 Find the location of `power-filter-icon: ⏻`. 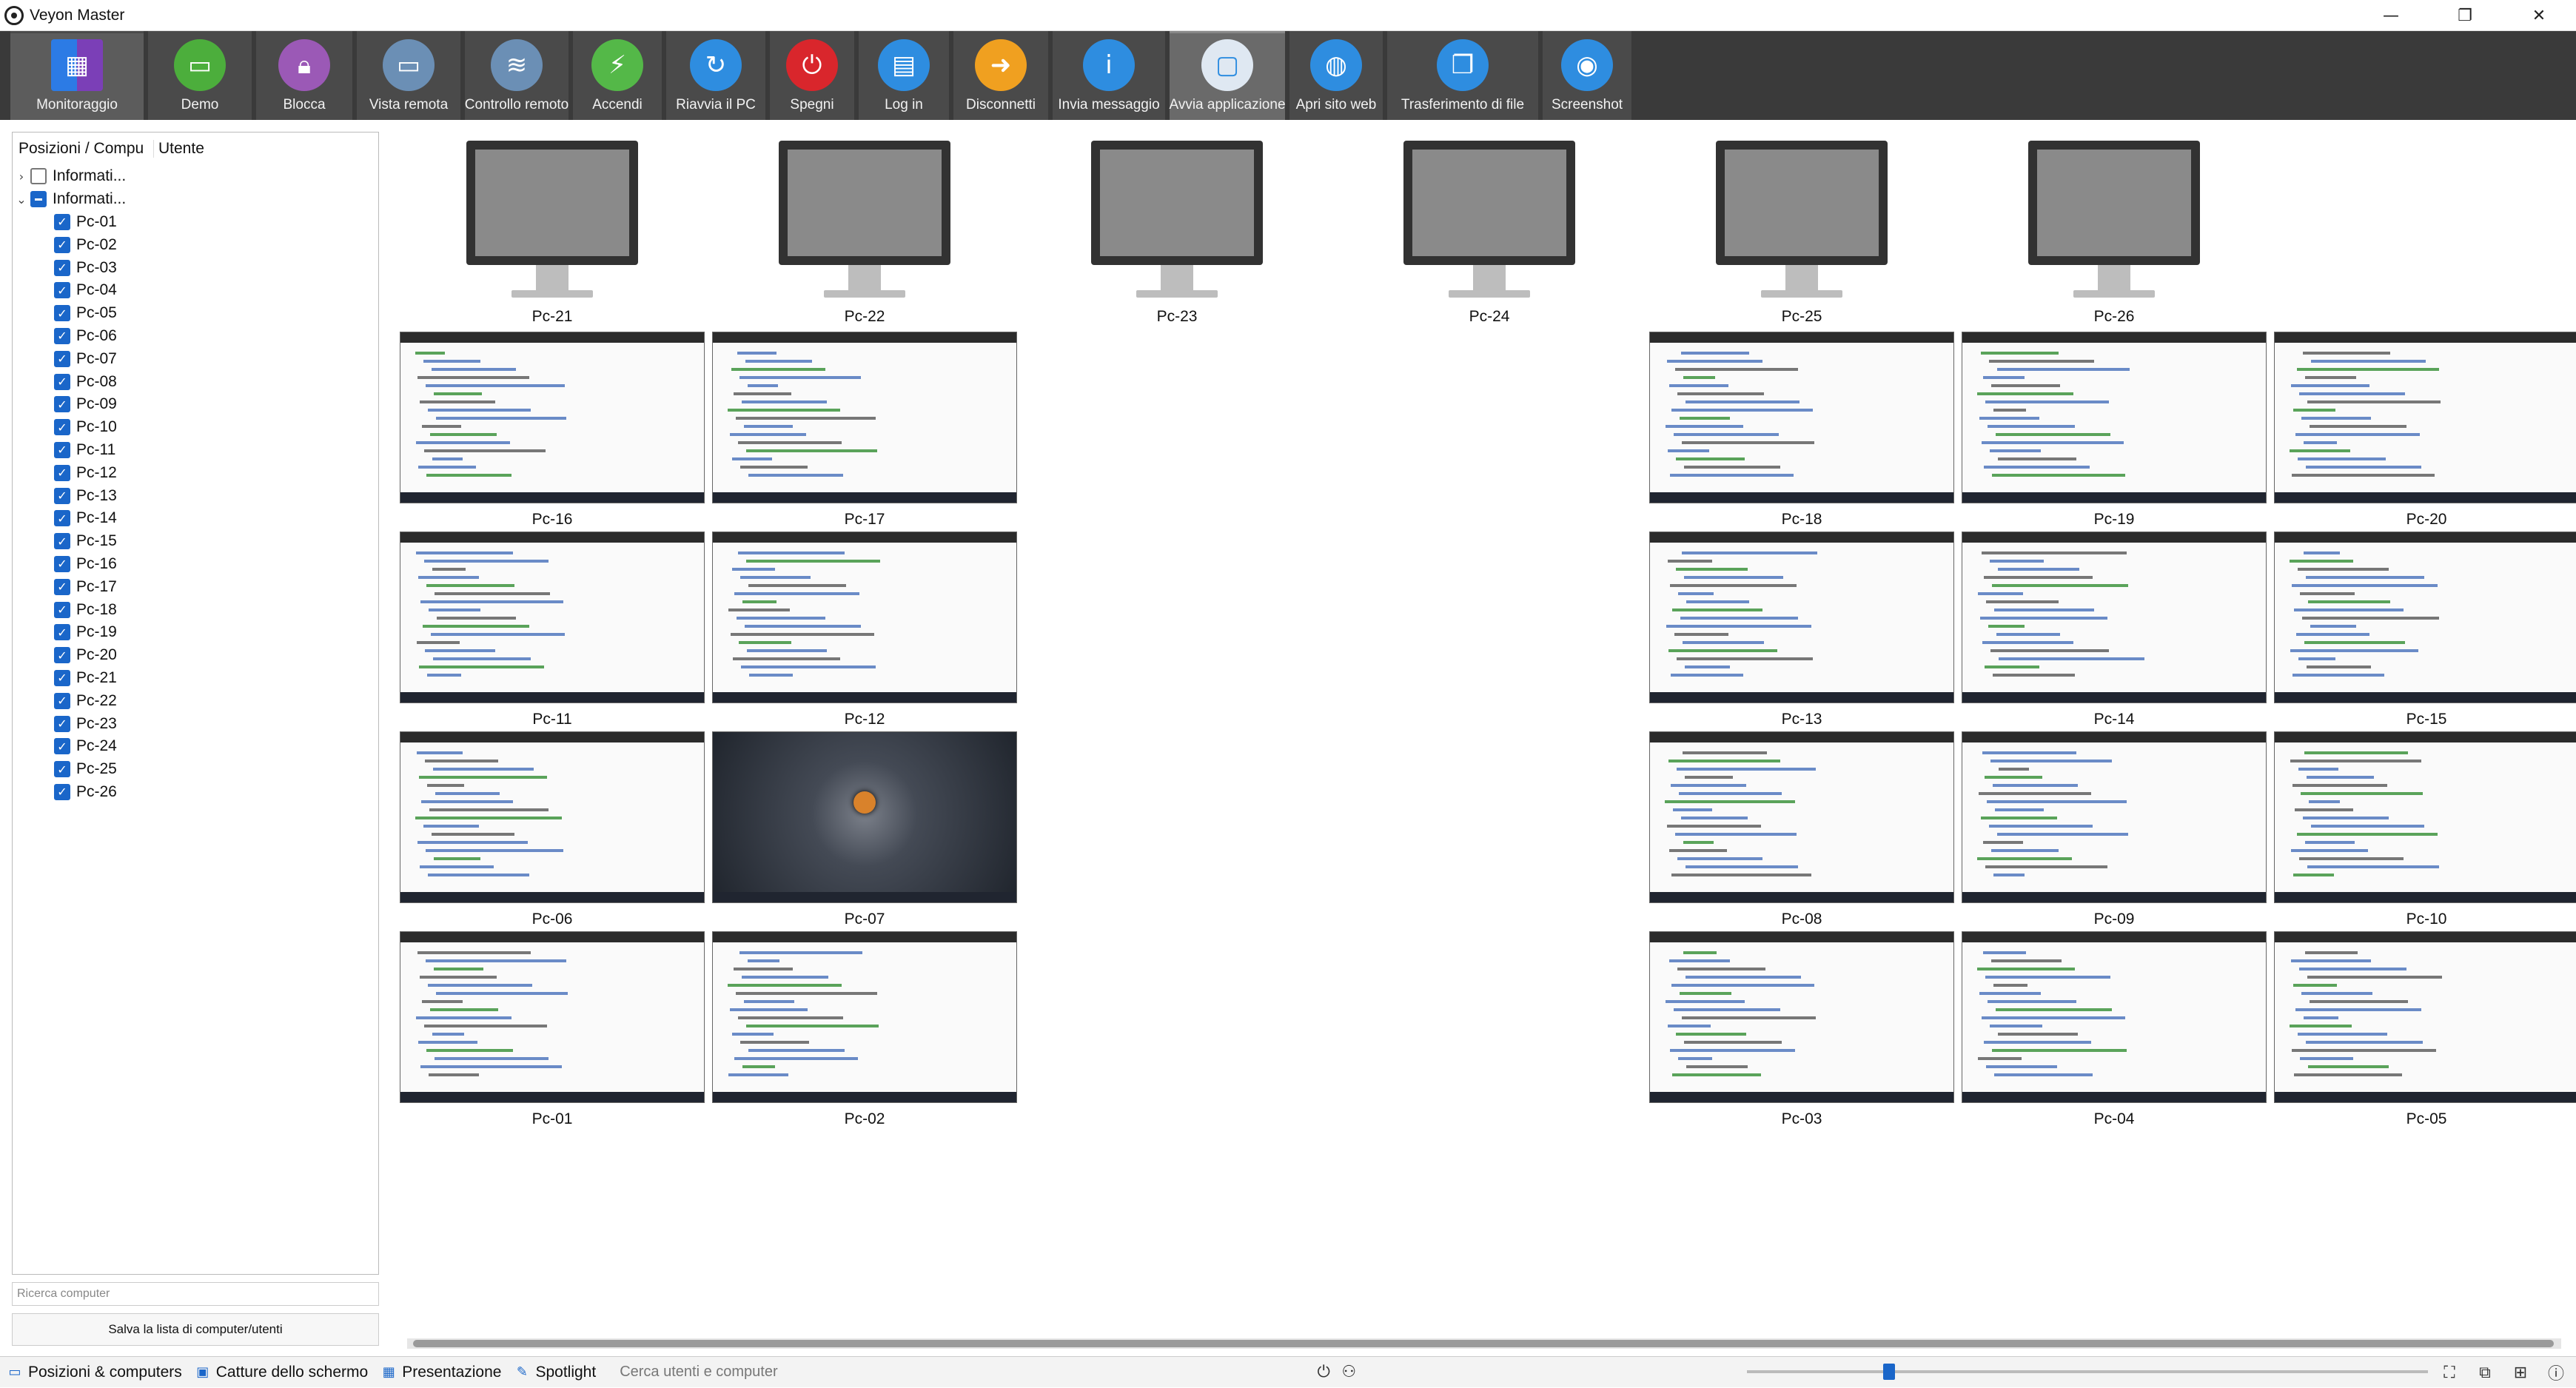

power-filter-icon: ⏻ is located at coordinates (1323, 1372).